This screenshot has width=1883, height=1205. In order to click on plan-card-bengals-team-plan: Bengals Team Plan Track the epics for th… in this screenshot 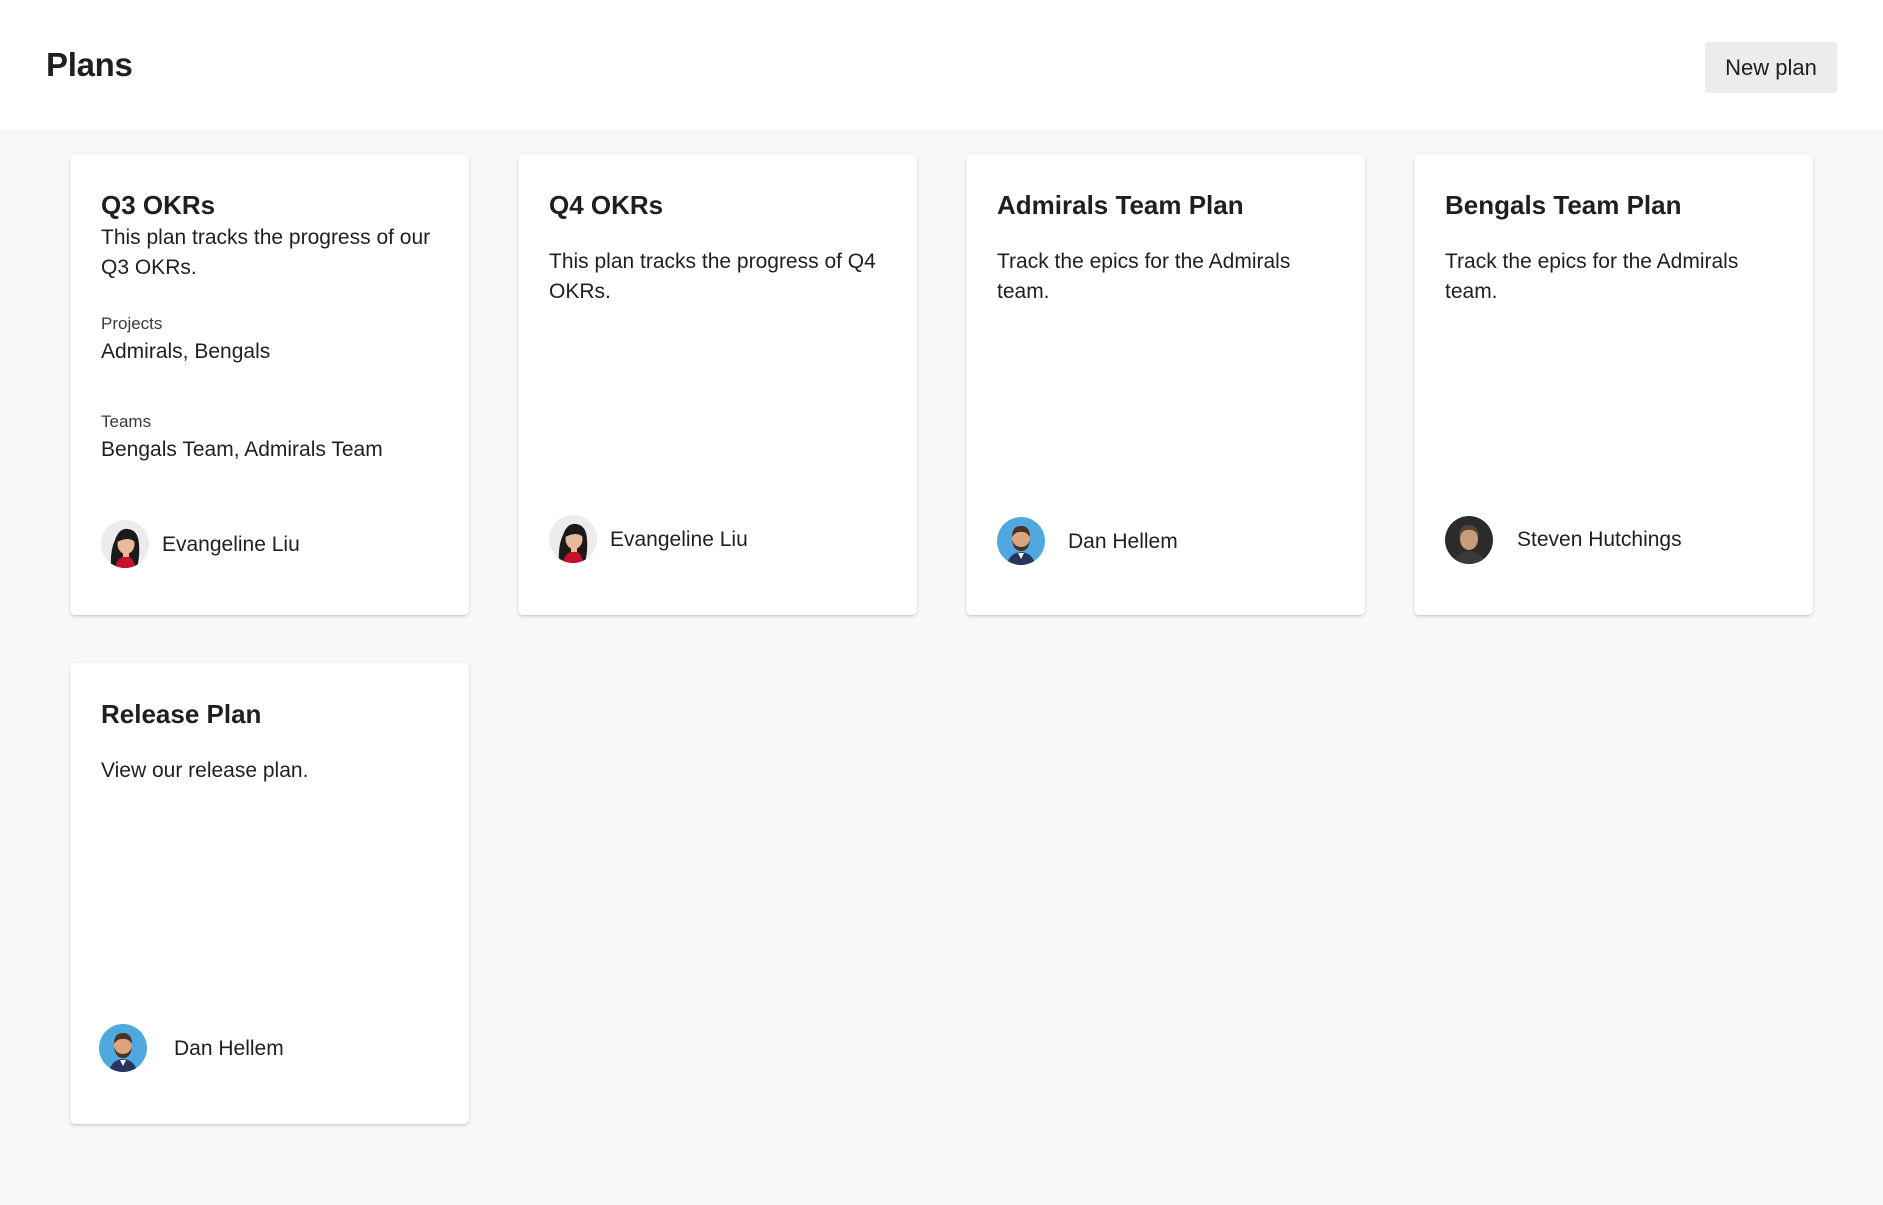, I will do `click(1613, 384)`.